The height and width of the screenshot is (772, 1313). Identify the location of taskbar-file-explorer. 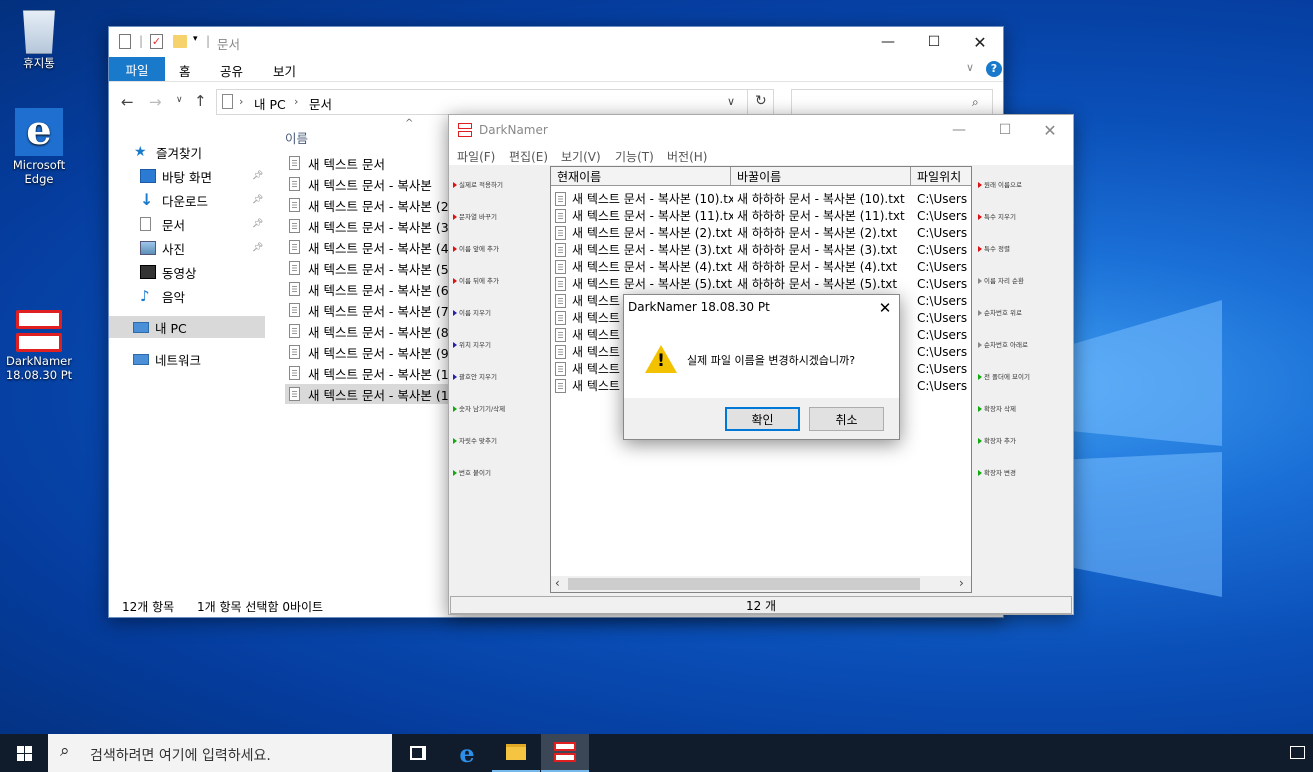
(516, 753).